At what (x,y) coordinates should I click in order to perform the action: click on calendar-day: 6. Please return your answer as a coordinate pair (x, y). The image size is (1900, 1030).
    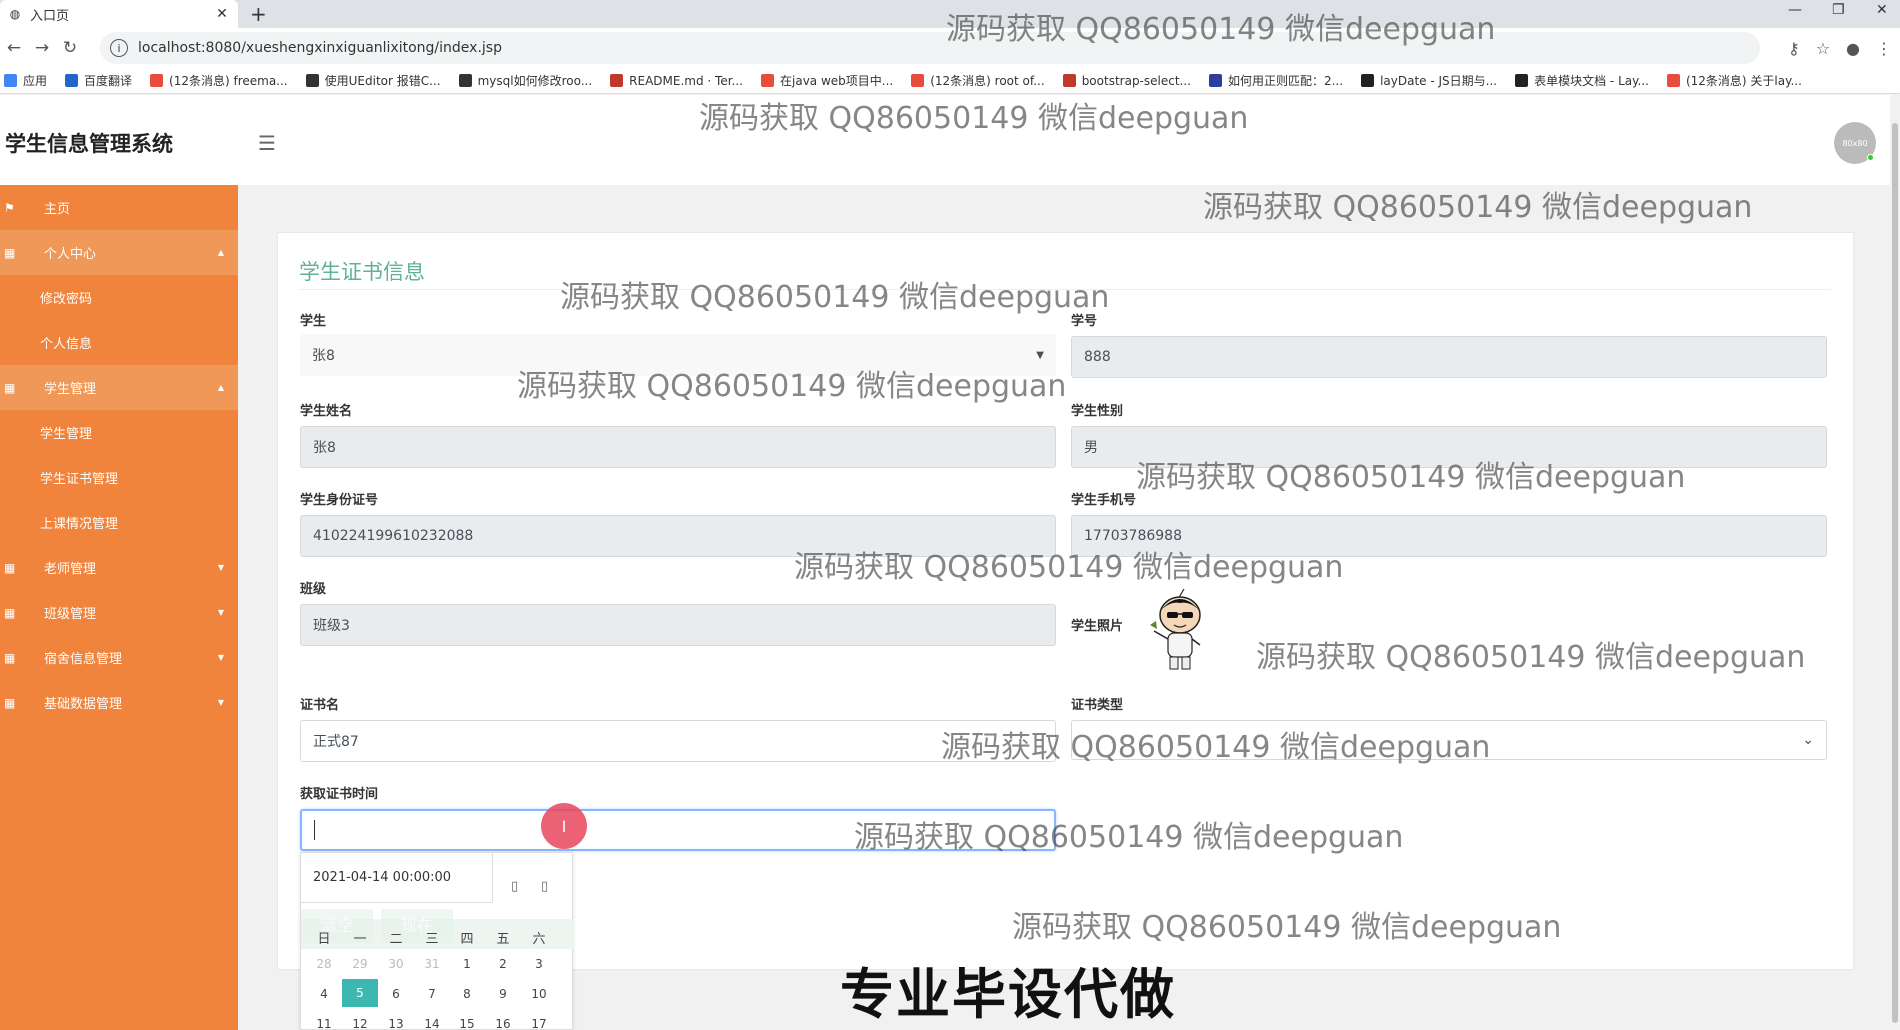
    Looking at the image, I should click on (396, 994).